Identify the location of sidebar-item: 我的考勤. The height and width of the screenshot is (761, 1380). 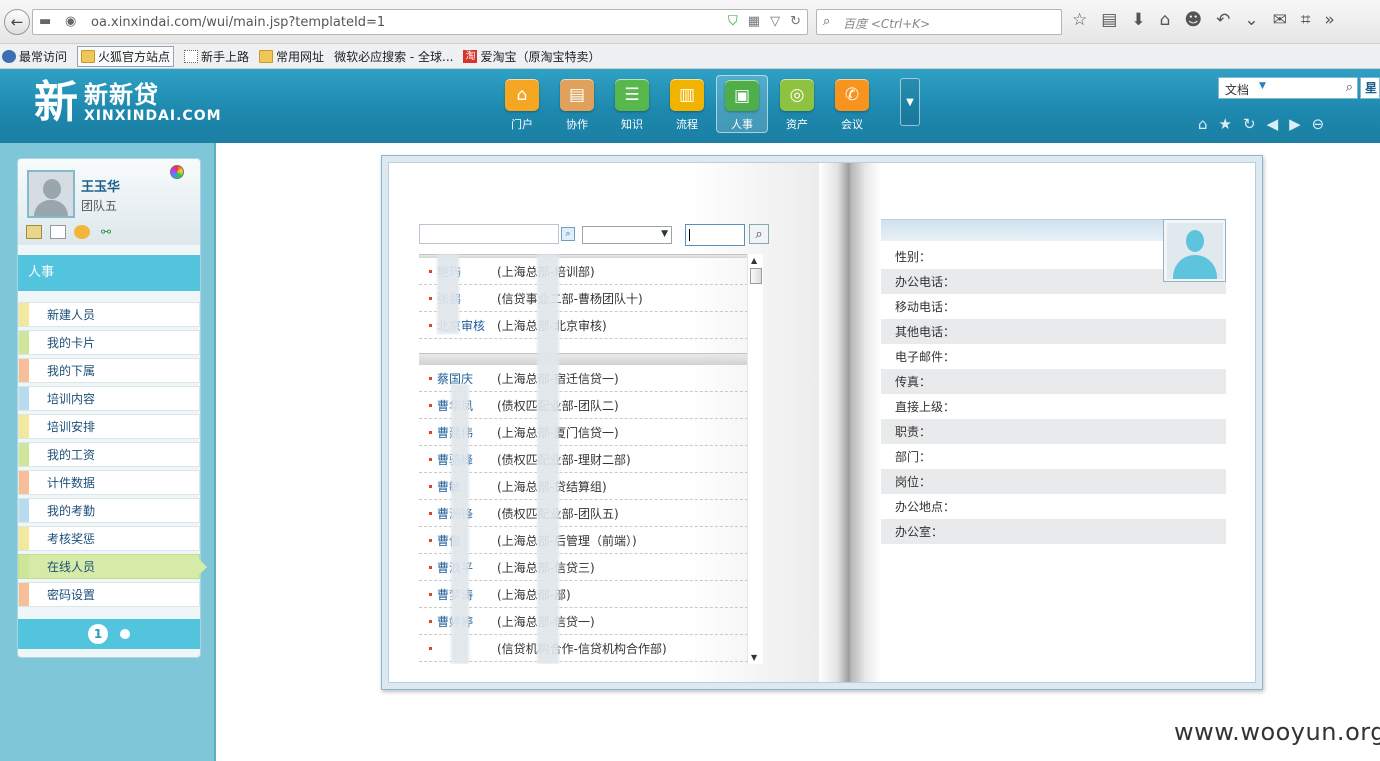
(109, 510).